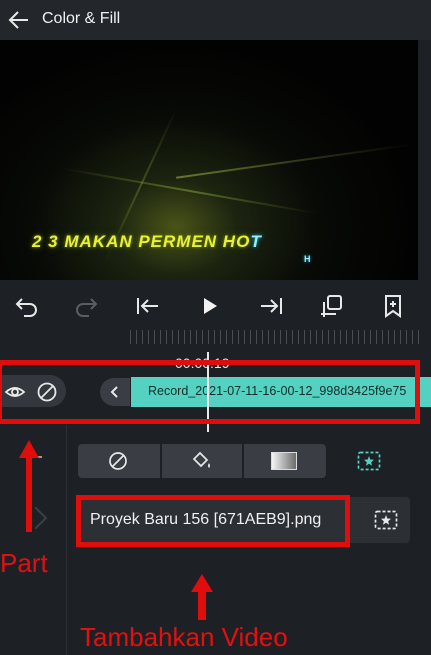 The height and width of the screenshot is (655, 431). Describe the element at coordinates (210, 306) in the screenshot. I see `play-icon` at that location.